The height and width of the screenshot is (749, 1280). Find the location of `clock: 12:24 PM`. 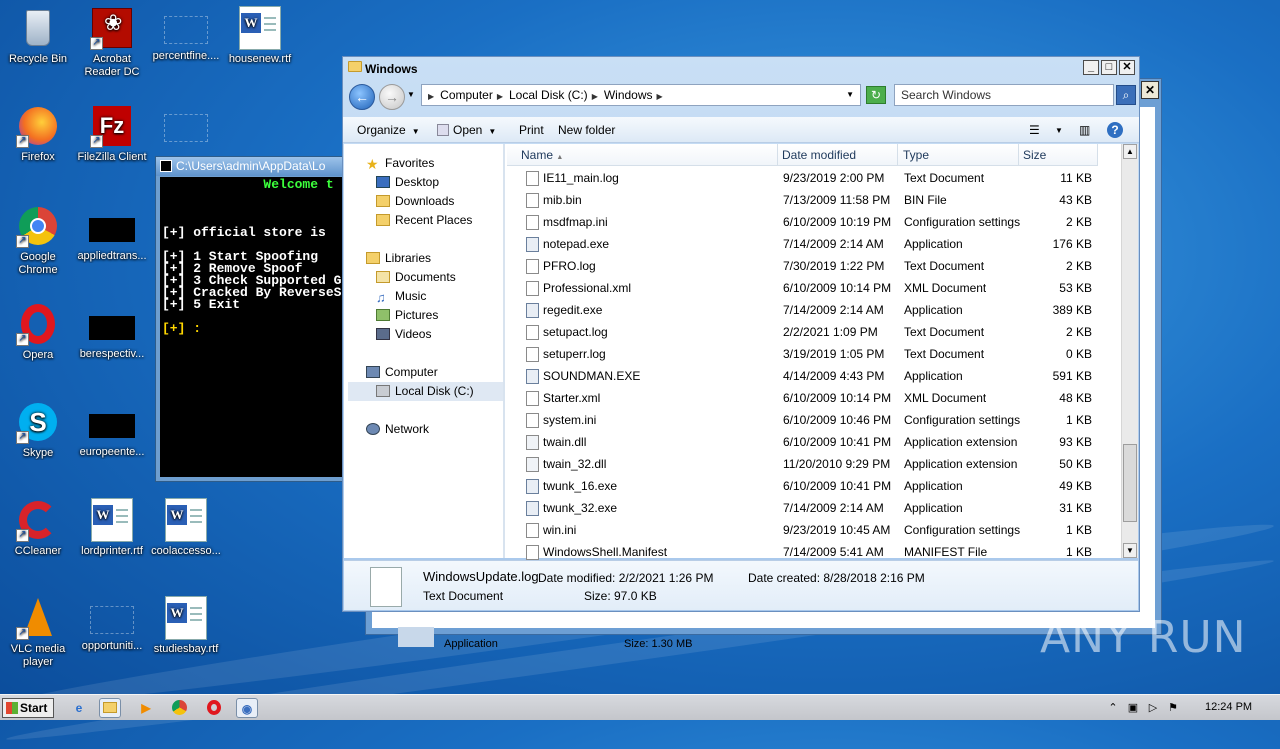

clock: 12:24 PM is located at coordinates (1228, 707).